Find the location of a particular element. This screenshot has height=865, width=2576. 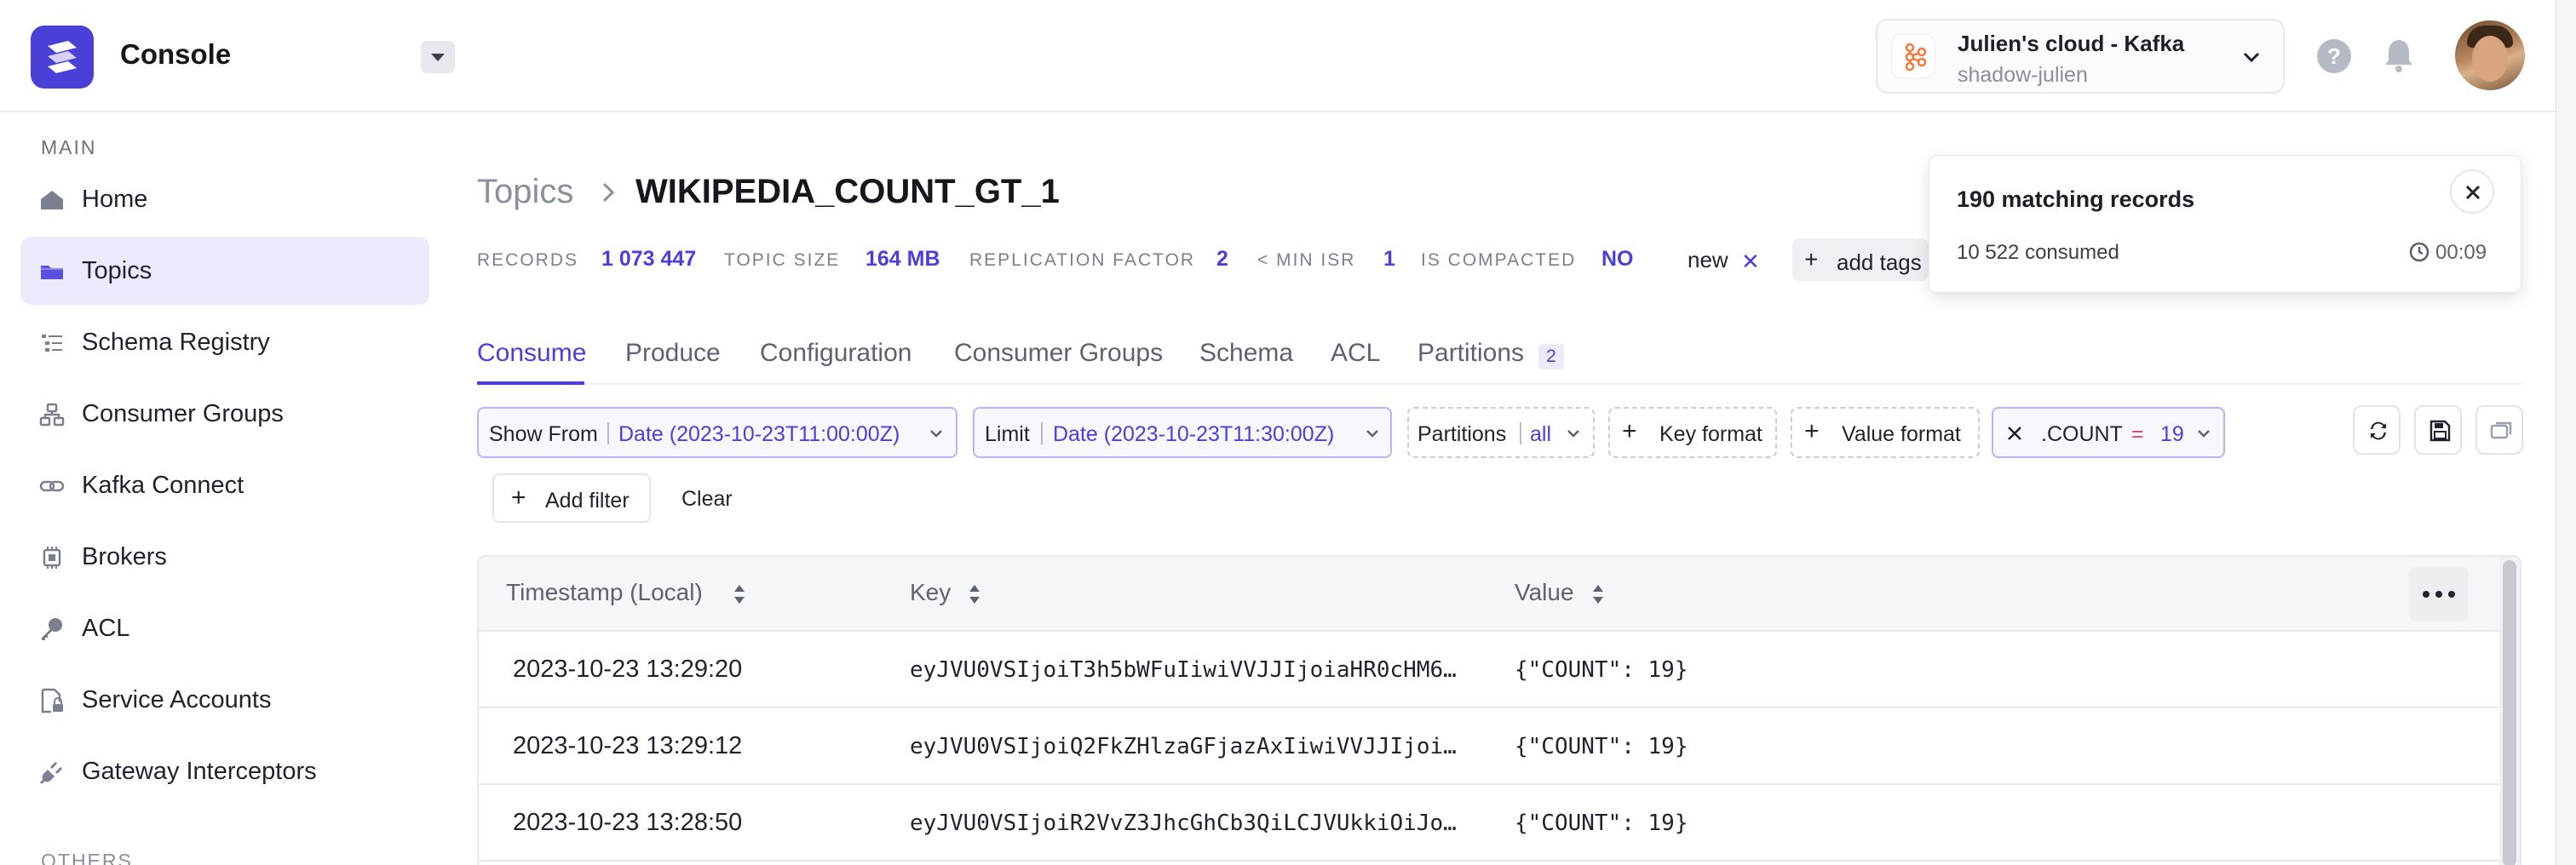

replication-factor-value: 2 is located at coordinates (1222, 259).